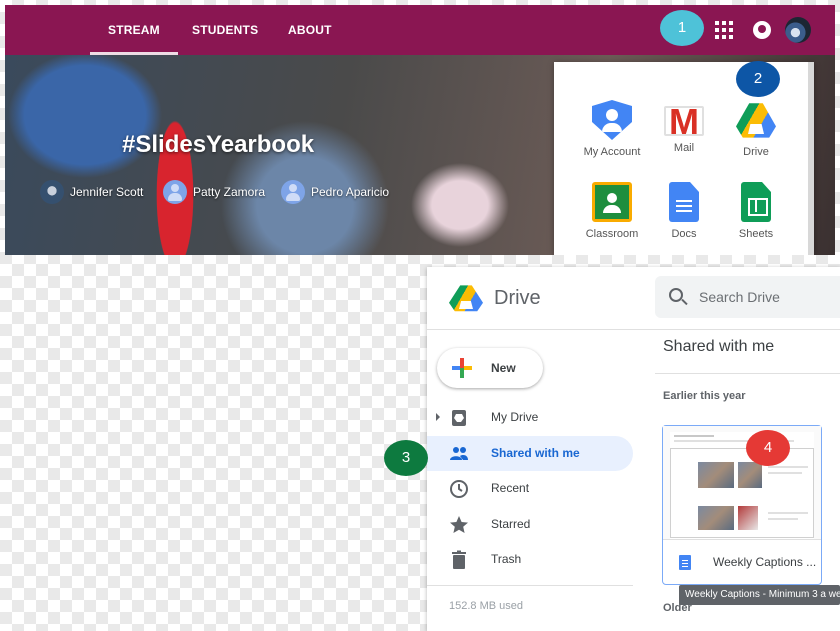 Image resolution: width=840 pixels, height=631 pixels. I want to click on tab-students: STUDENTS, so click(225, 30).